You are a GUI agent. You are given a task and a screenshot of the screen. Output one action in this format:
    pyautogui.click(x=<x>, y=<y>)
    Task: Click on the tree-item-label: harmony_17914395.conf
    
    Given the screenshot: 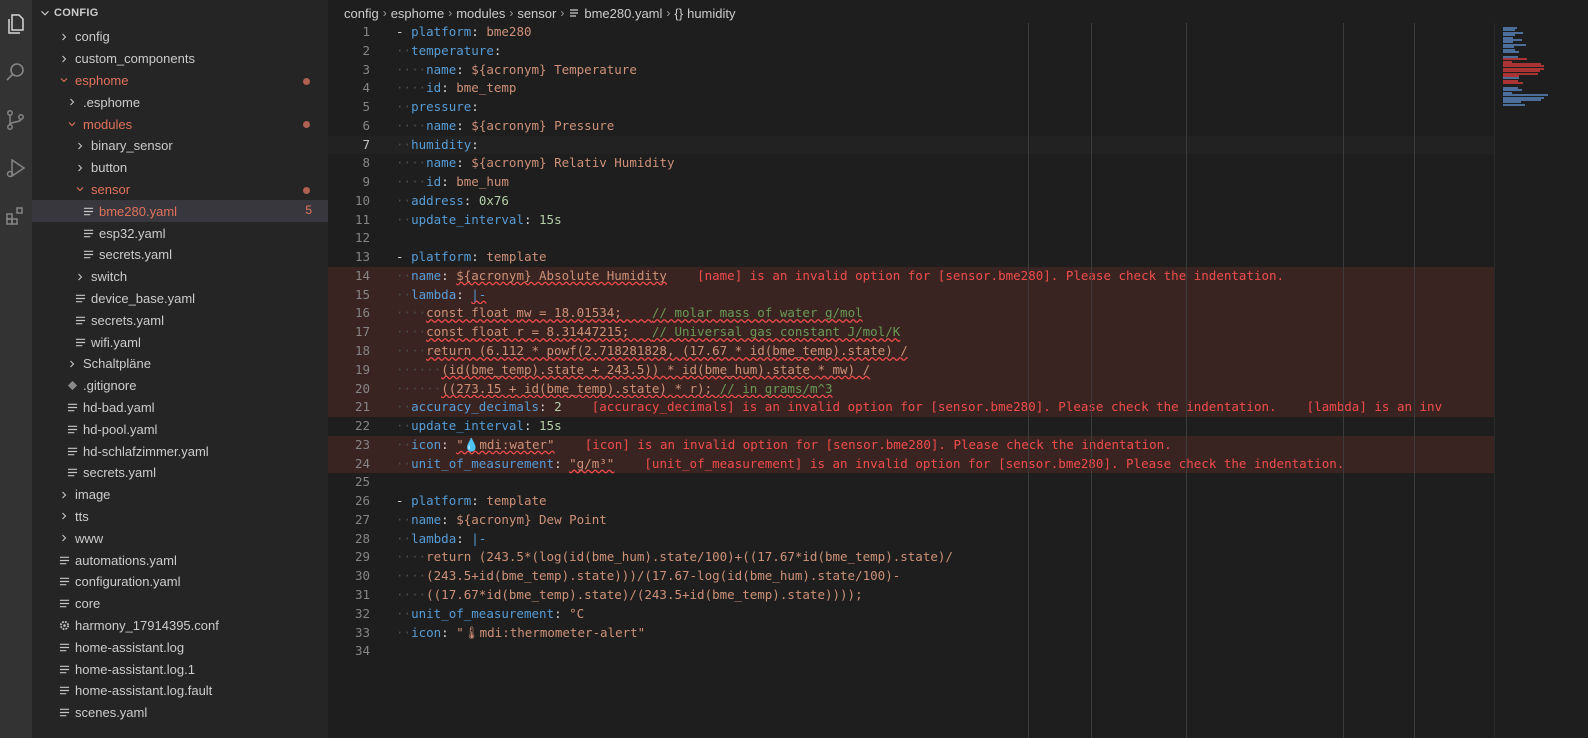 What is the action you would take?
    pyautogui.click(x=147, y=625)
    